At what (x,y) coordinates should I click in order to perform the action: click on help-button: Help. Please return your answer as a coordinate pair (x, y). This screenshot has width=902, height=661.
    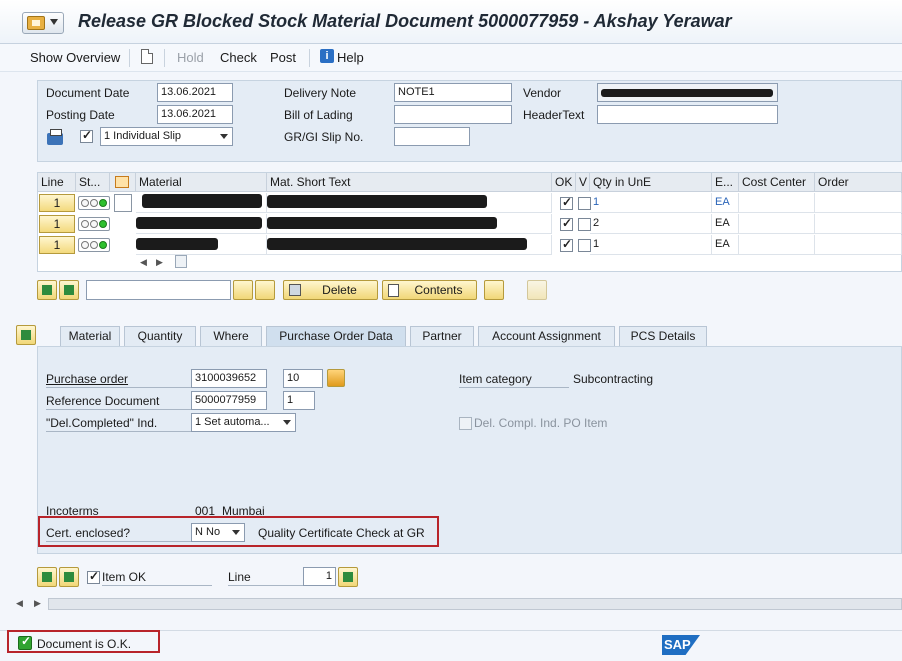
    Looking at the image, I should click on (350, 57).